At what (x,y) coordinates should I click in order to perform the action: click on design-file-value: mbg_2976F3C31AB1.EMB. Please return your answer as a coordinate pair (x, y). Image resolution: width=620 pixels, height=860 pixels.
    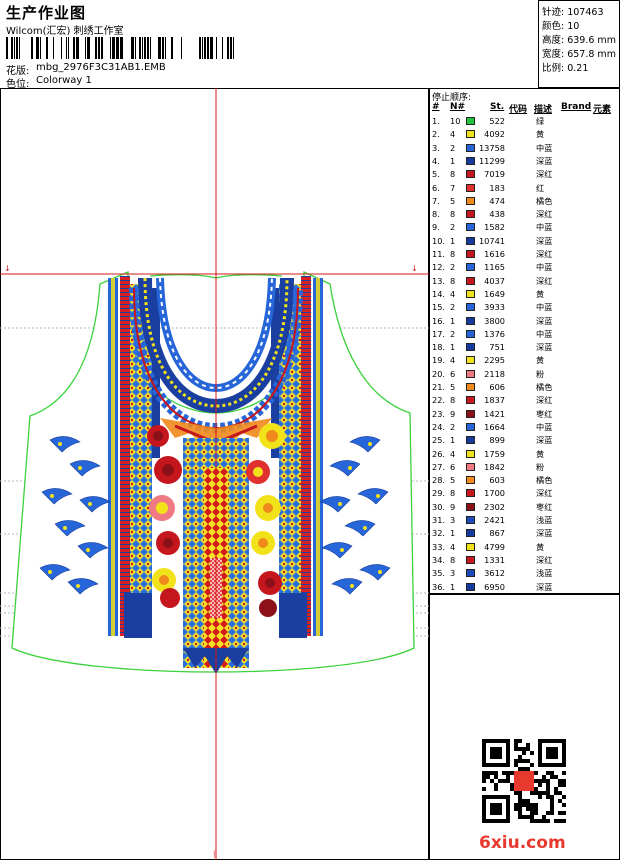
    Looking at the image, I should click on (101, 67).